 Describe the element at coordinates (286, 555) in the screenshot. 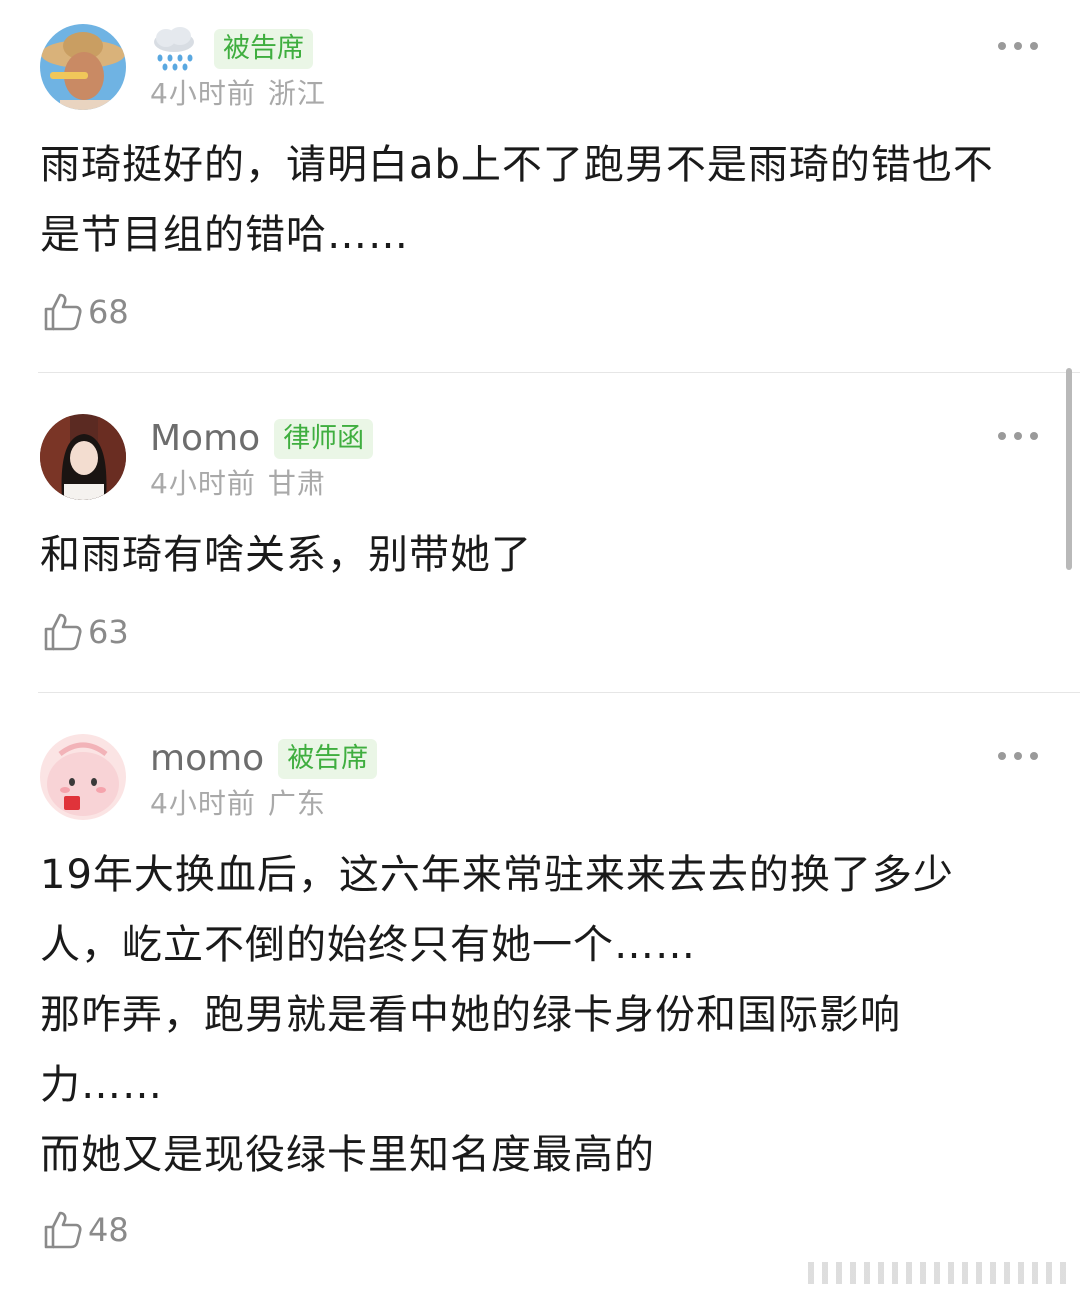

I see `comment-line: 和雨琦有啥关系，别带她了` at that location.